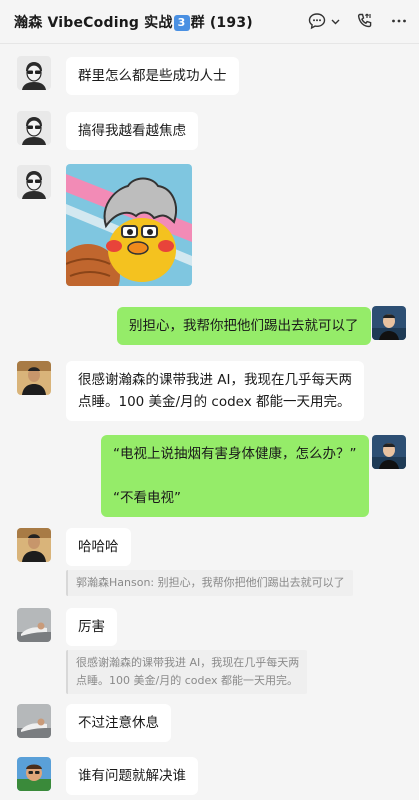 Image resolution: width=419 pixels, height=800 pixels. Describe the element at coordinates (221, 23) in the screenshot. I see `group-member-count: 群 (193)` at that location.